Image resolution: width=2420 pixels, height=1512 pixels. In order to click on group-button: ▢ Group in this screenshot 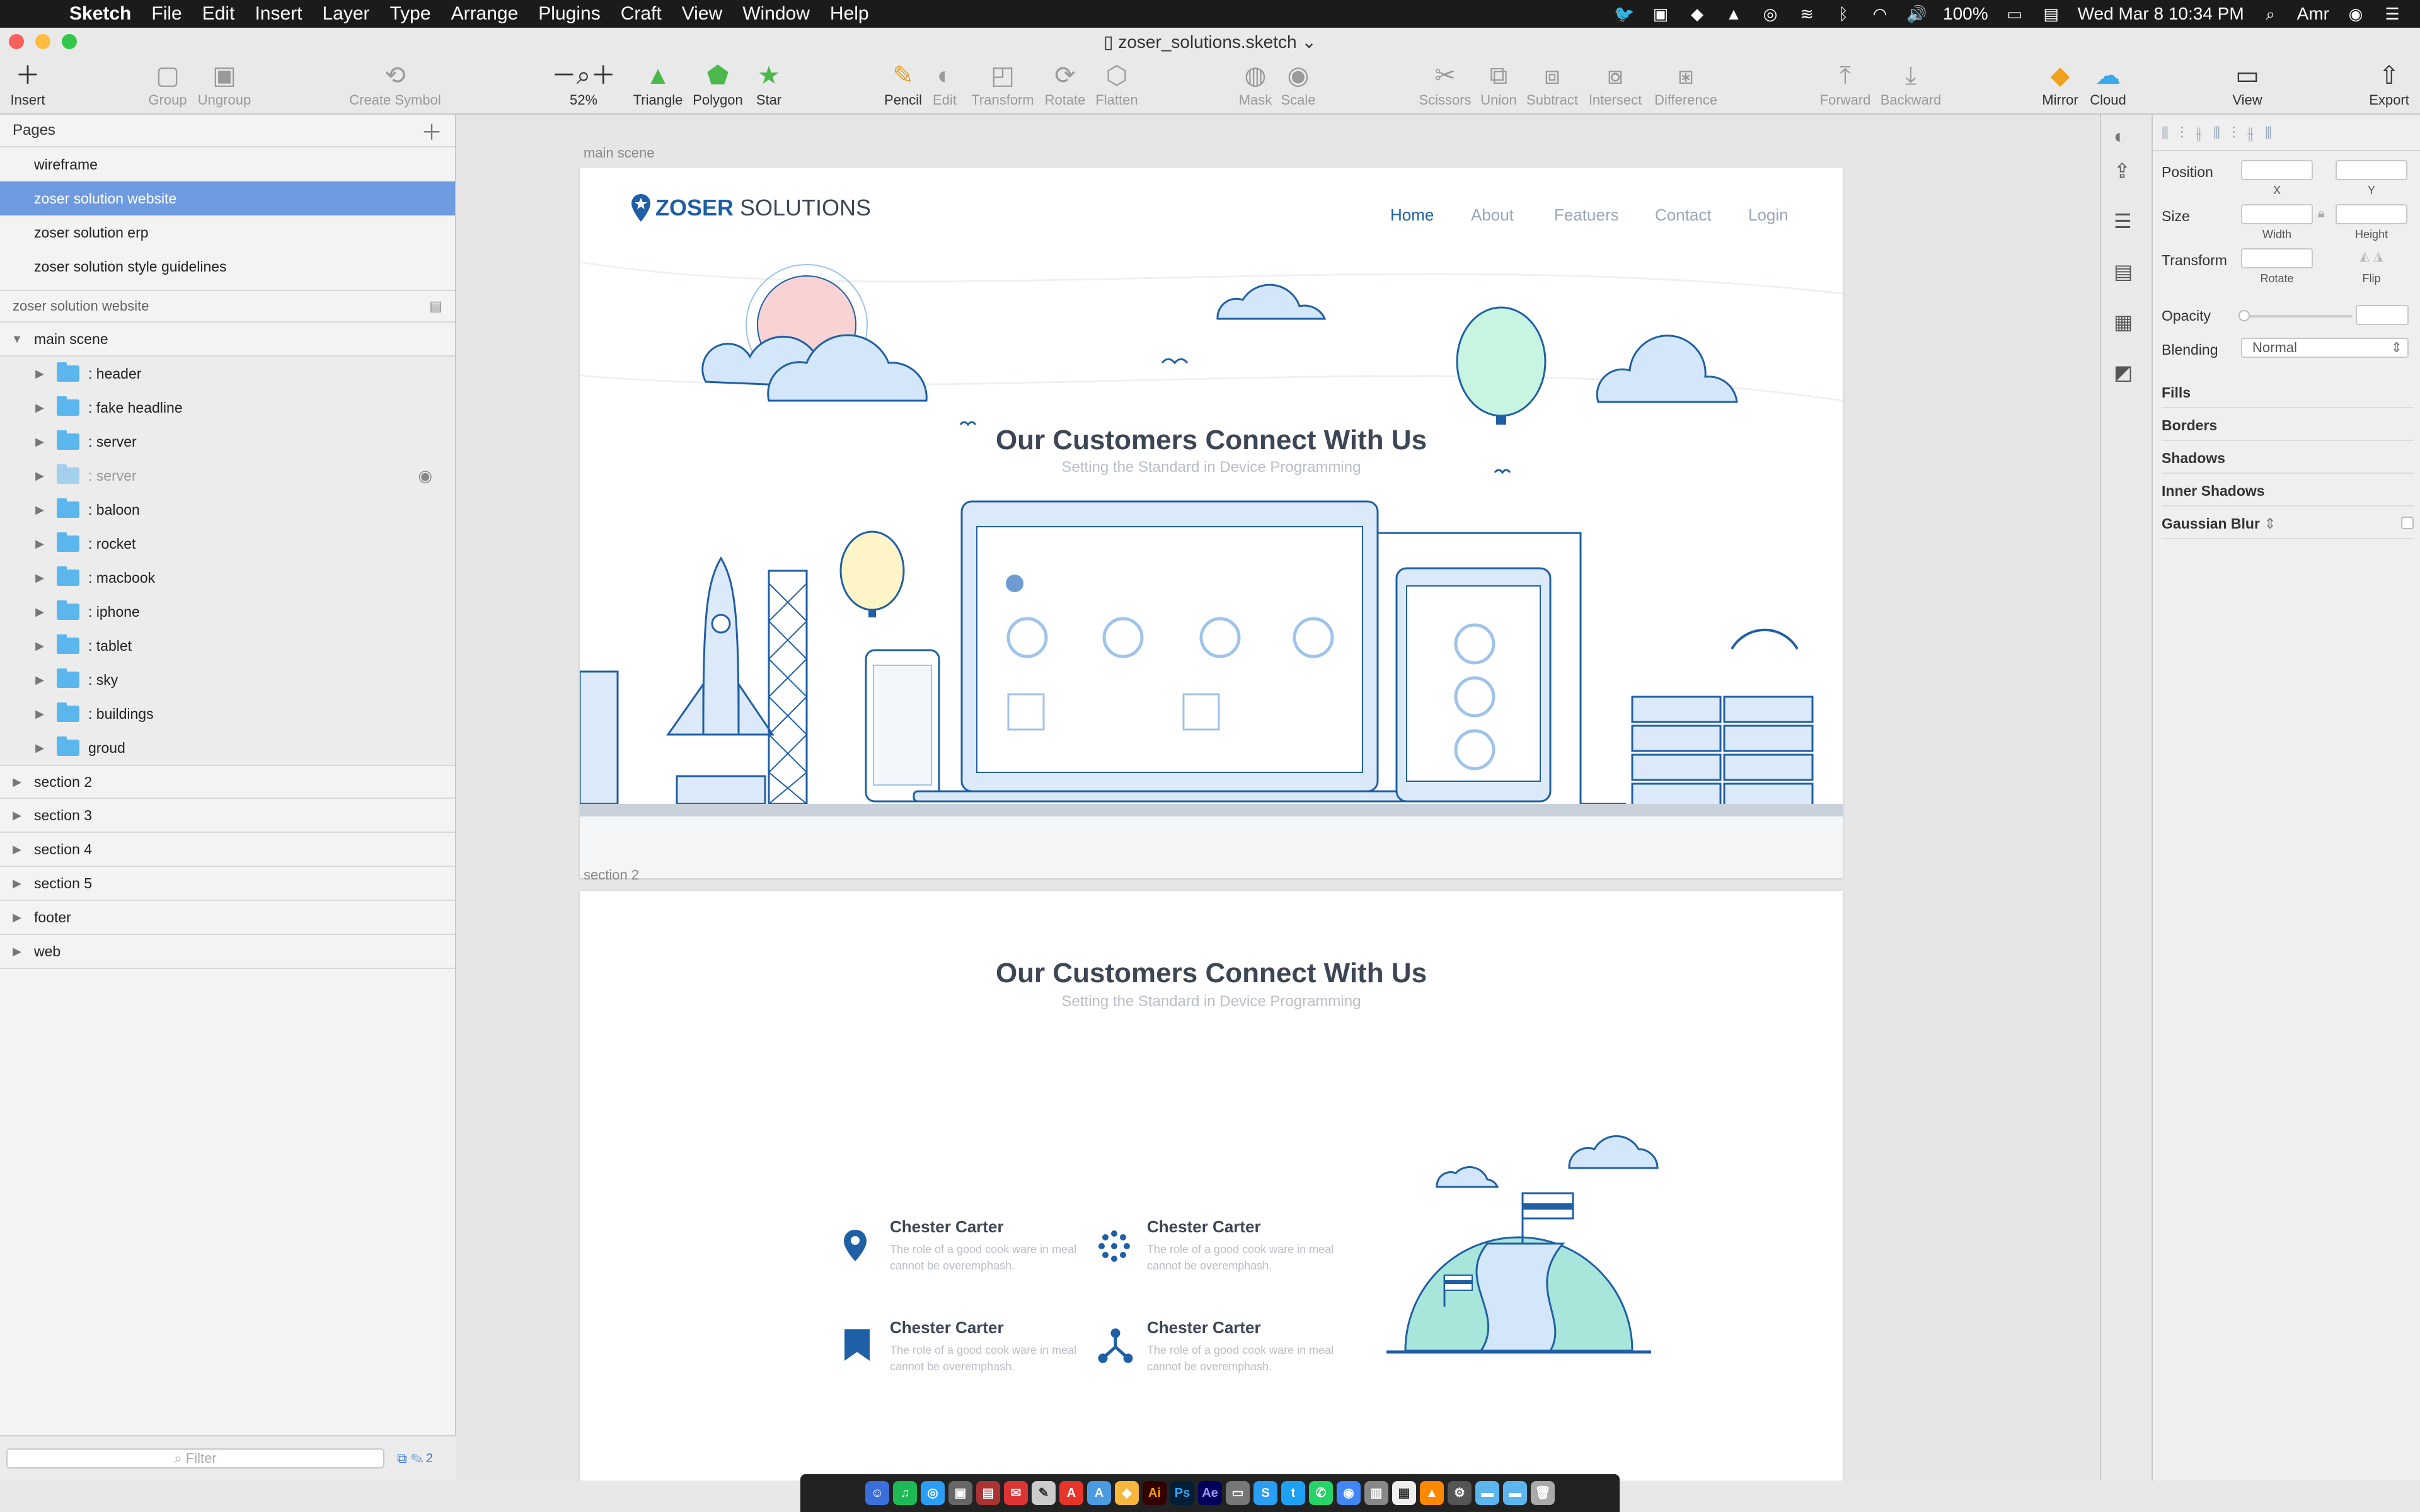, I will do `click(167, 87)`.